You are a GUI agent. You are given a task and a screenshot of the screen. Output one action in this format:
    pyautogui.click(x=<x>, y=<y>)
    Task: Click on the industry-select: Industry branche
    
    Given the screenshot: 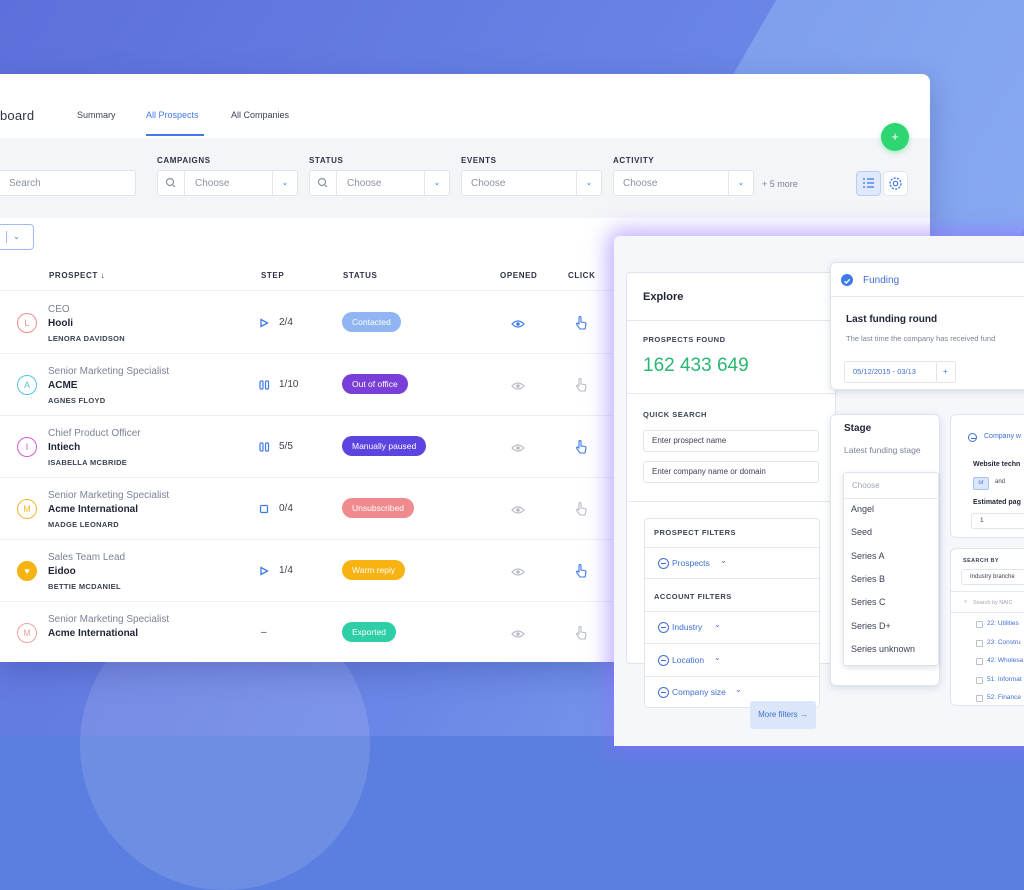 What is the action you would take?
    pyautogui.click(x=992, y=577)
    